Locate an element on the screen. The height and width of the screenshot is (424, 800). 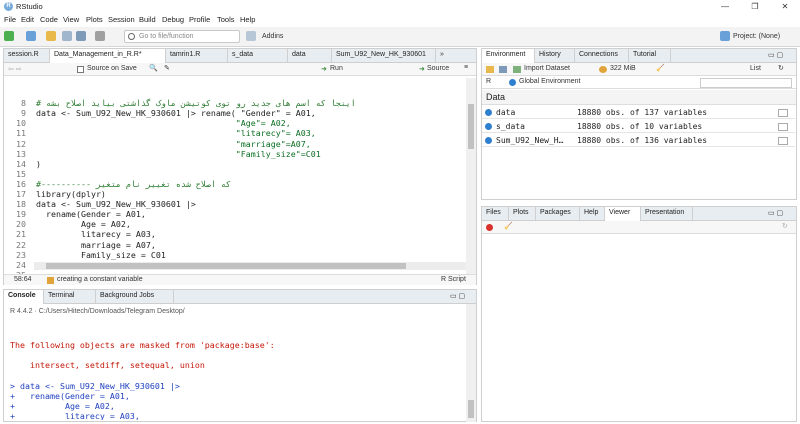
viewer-toolbar: 🧹 ↻ is located at coordinates (639, 227).